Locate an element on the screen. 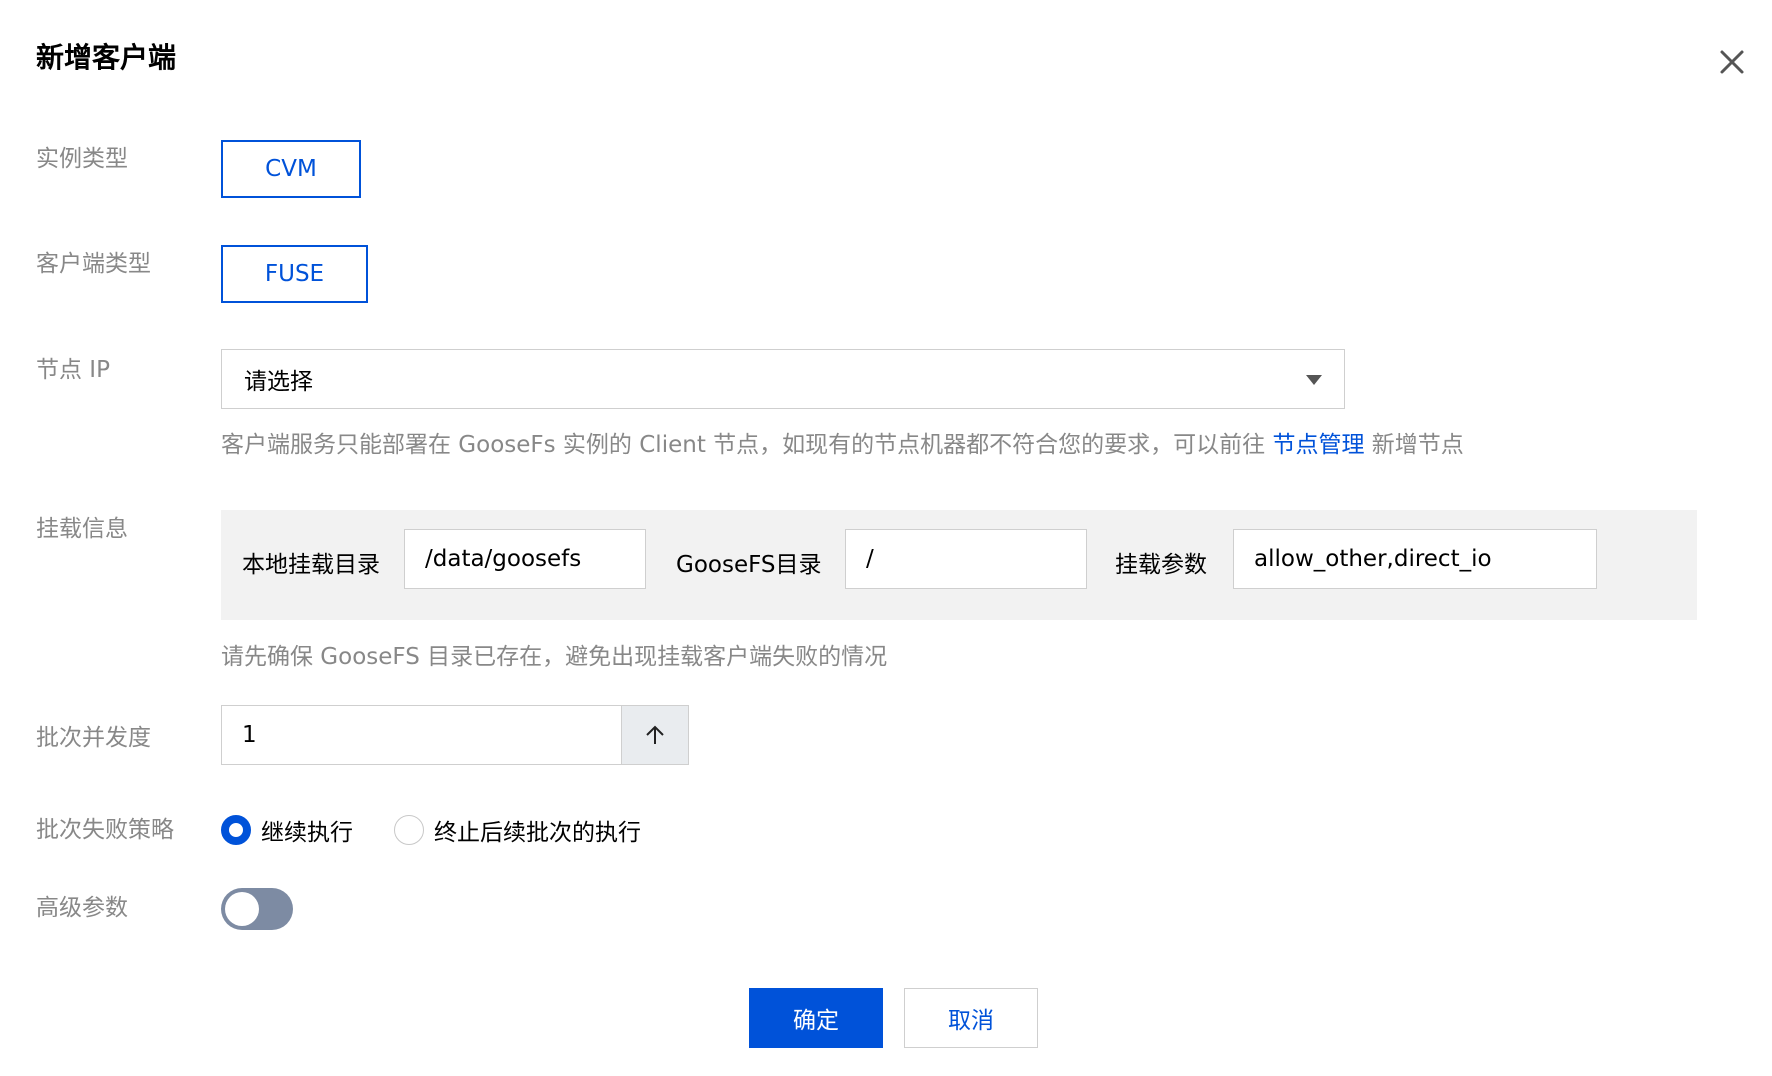 The width and height of the screenshot is (1772, 1076). client-type-label: 客户端类型 is located at coordinates (93, 264).